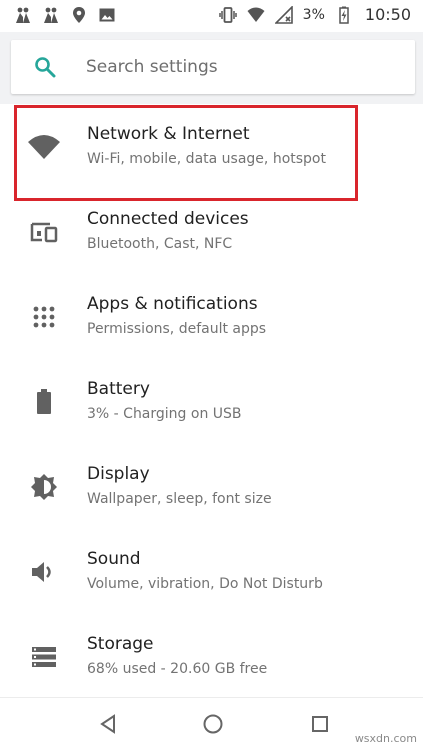  Describe the element at coordinates (118, 474) in the screenshot. I see `settings-item-title: Display` at that location.